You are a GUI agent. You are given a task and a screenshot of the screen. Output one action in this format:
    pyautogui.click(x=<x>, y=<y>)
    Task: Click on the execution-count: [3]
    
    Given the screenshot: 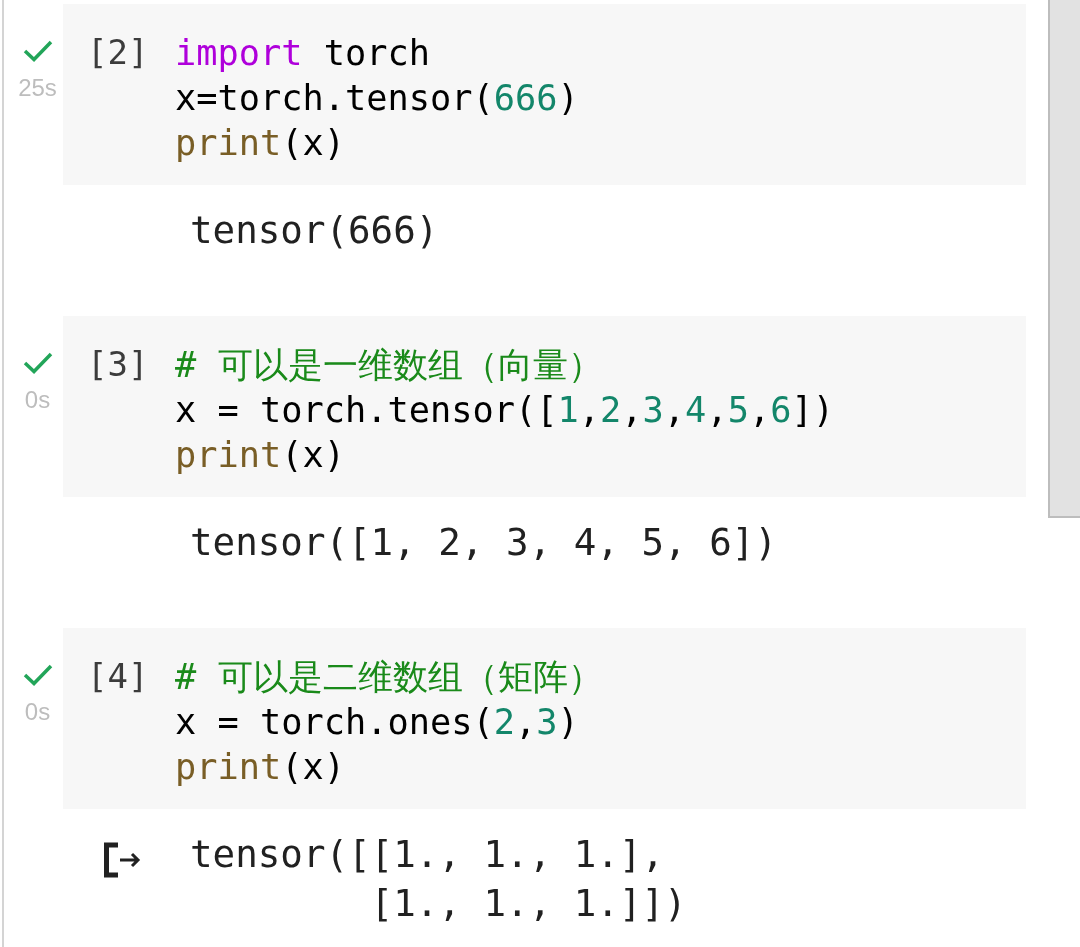 What is the action you would take?
    pyautogui.click(x=118, y=364)
    